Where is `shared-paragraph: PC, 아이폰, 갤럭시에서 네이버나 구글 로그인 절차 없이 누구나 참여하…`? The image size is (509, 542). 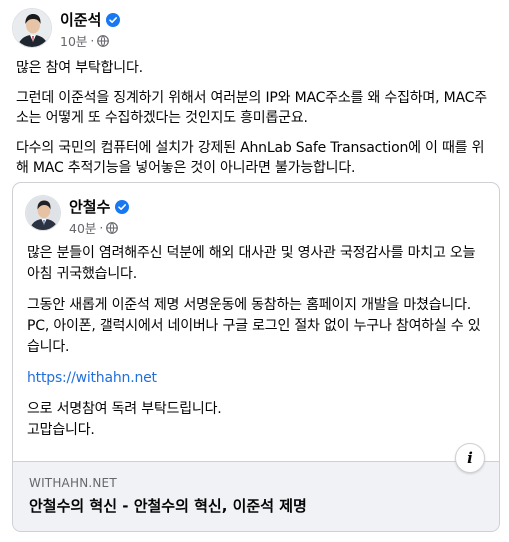 shared-paragraph: PC, 아이폰, 갤럭시에서 네이버나 구글 로그인 절차 없이 누구나 참여하… is located at coordinates (254, 336).